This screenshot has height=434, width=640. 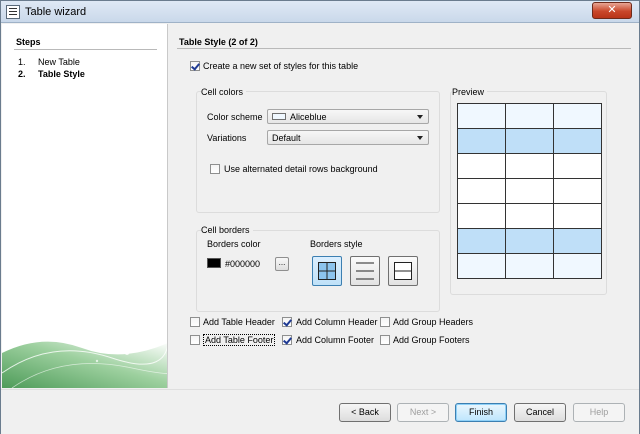 I want to click on cancel-button: Cancel, so click(x=540, y=412).